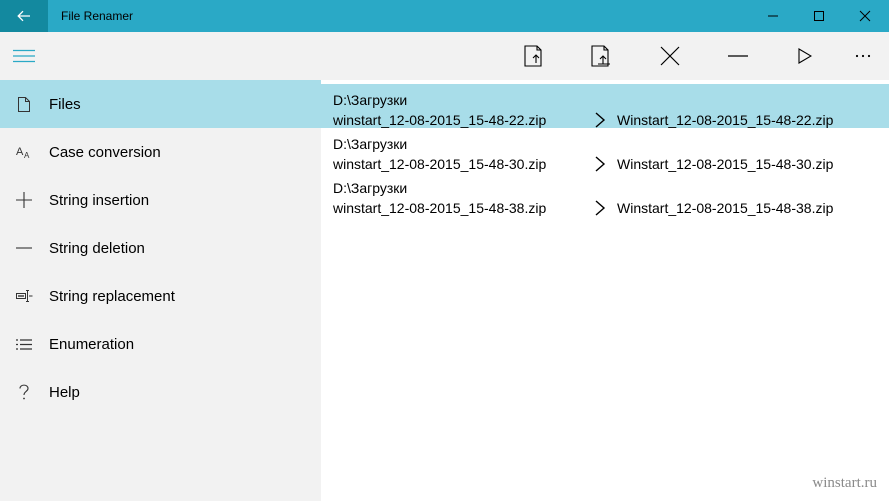 The height and width of the screenshot is (501, 889). I want to click on nav-item-files: Files, so click(160, 104).